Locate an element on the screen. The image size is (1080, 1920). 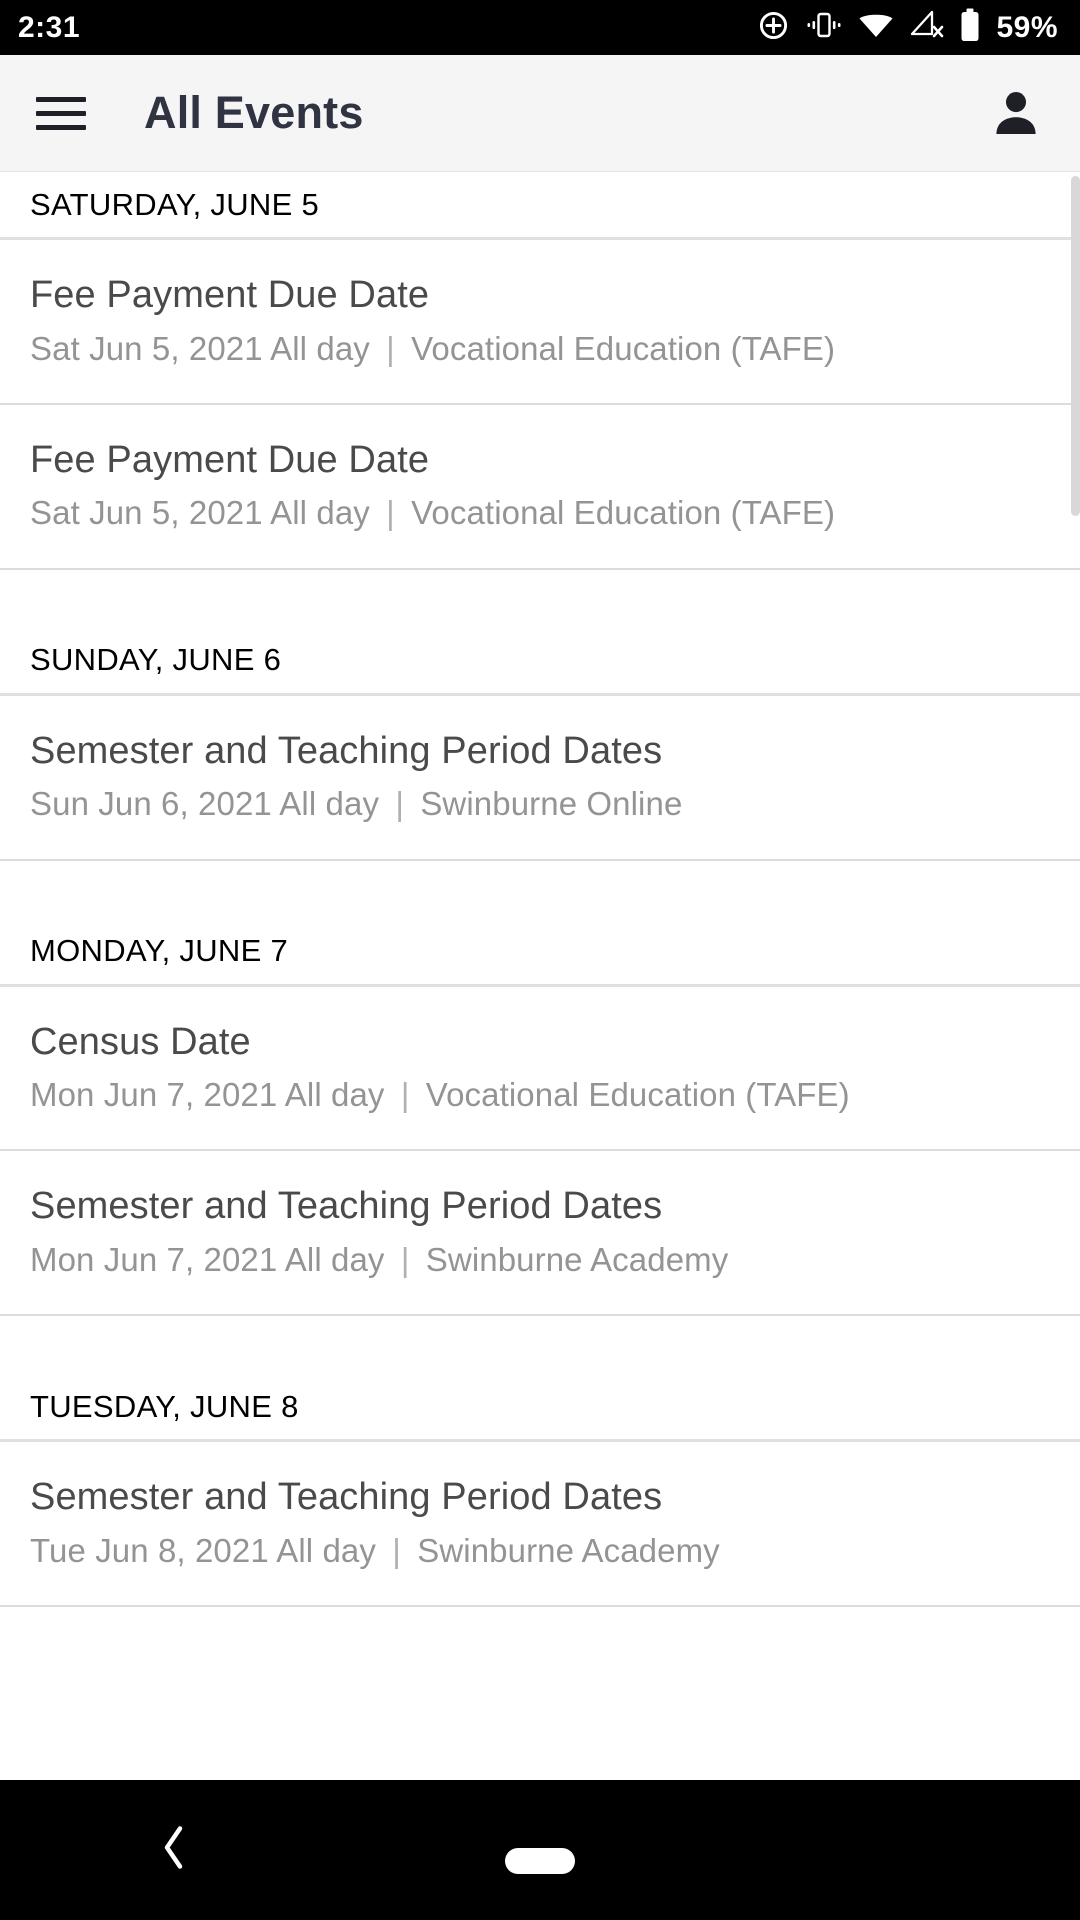
list-bottom-spacer is located at coordinates (540, 1637).